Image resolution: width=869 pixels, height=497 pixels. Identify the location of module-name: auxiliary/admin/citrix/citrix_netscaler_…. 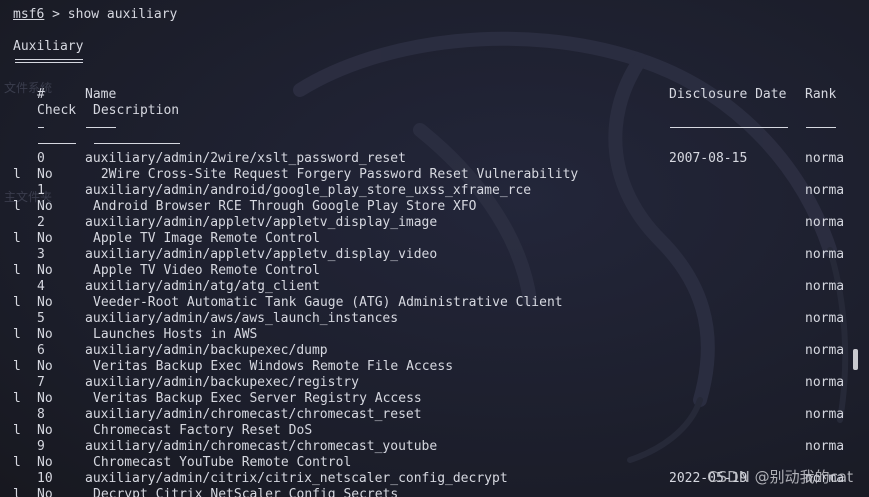
(296, 478).